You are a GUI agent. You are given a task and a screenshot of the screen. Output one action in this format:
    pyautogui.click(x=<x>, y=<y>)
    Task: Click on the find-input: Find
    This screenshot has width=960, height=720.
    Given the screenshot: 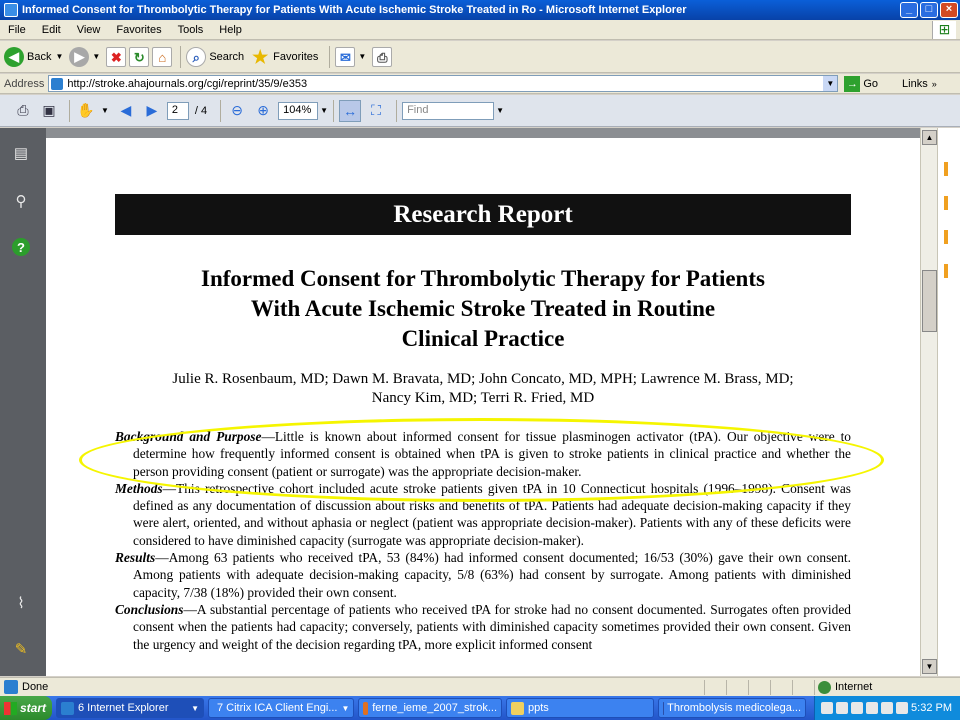 What is the action you would take?
    pyautogui.click(x=448, y=110)
    